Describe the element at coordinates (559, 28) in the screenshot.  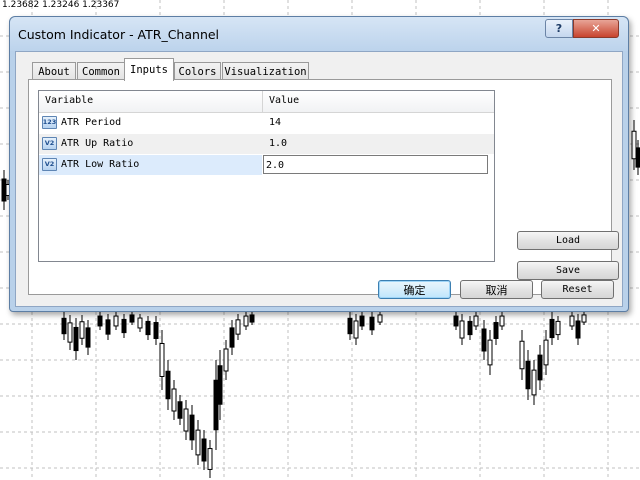
I see `help-button: ?` at that location.